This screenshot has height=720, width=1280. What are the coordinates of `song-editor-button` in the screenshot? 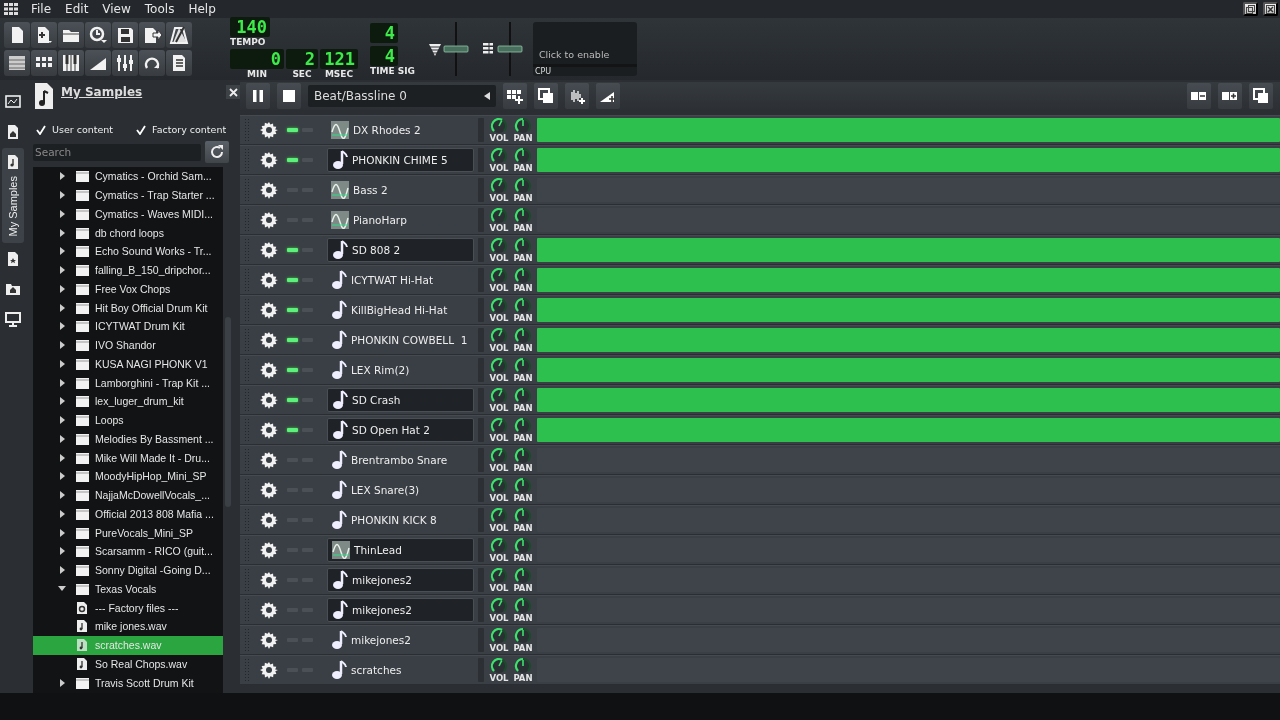 It's located at (17, 63).